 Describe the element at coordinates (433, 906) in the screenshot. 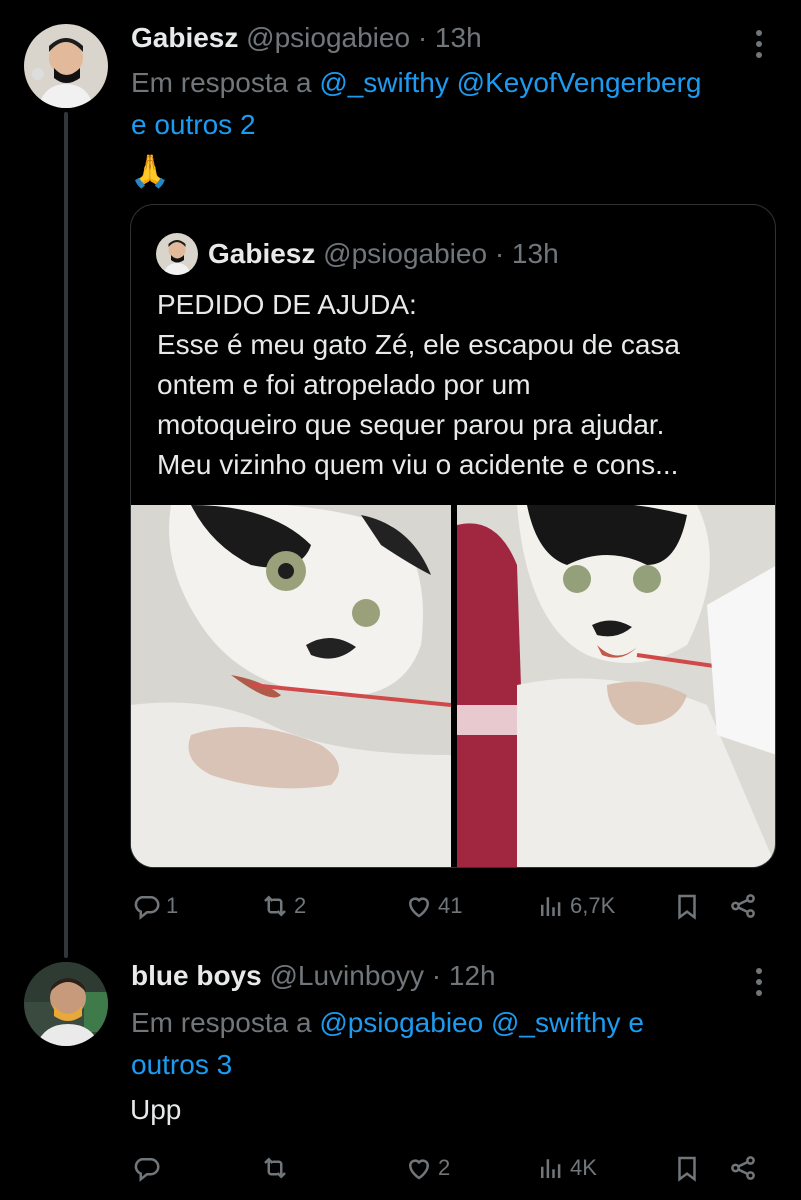

I see `like-button: 41` at that location.